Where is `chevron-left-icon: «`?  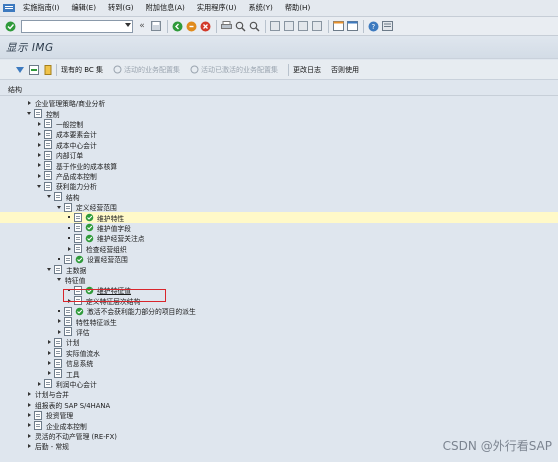
chevron-left-icon: « is located at coordinates (142, 26).